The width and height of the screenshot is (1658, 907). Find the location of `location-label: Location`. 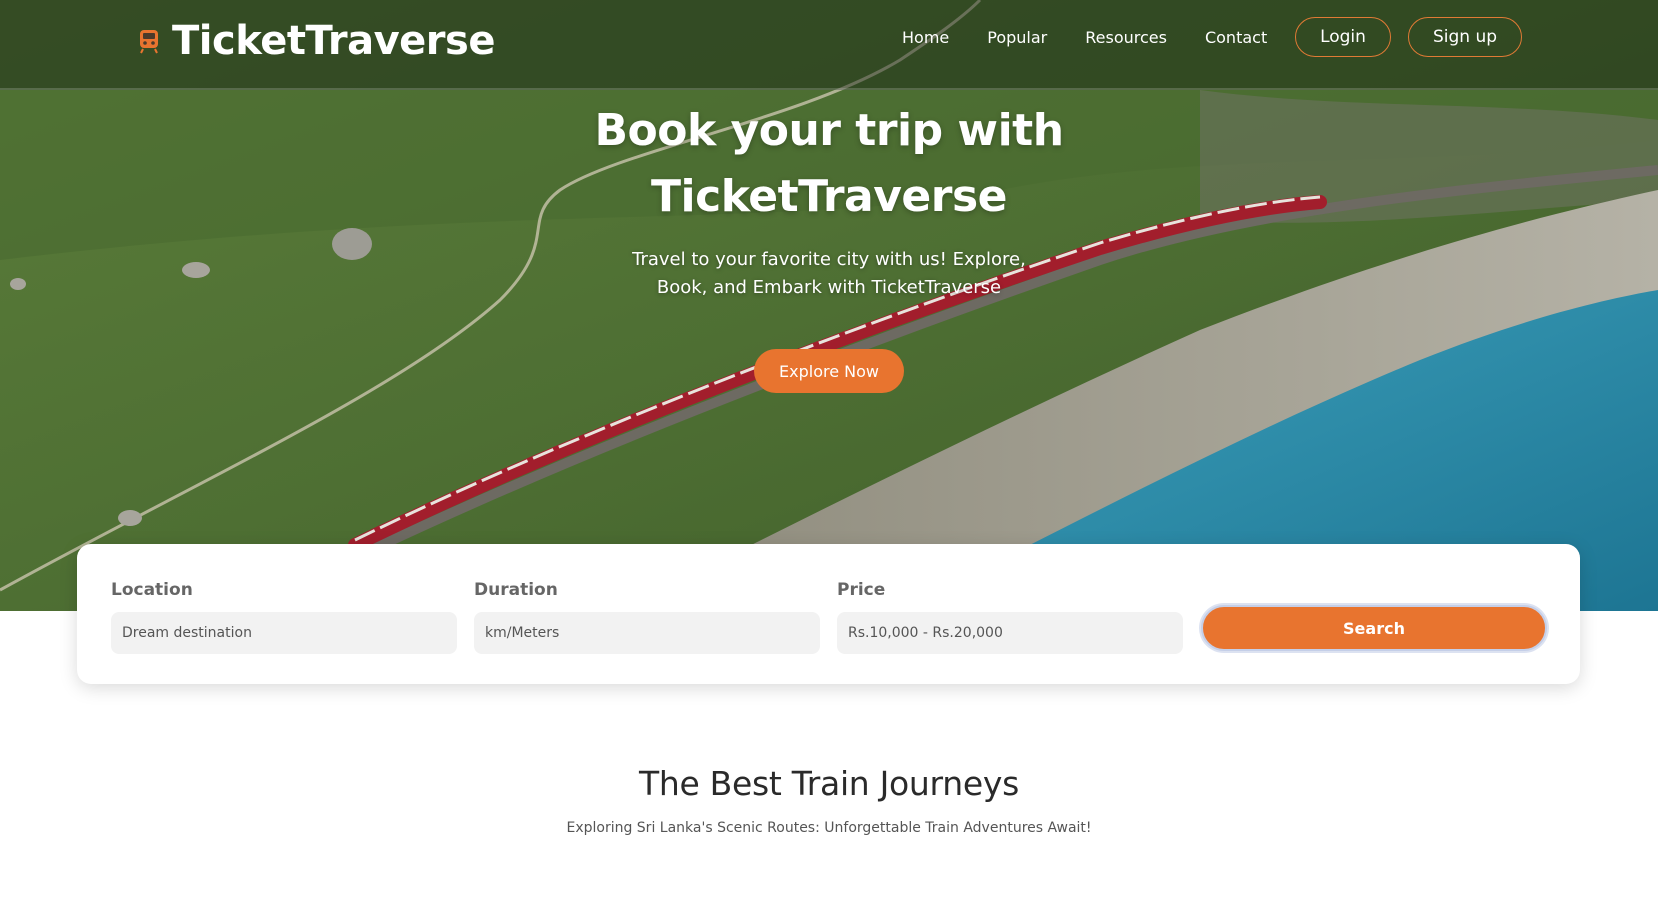

location-label: Location is located at coordinates (152, 590).